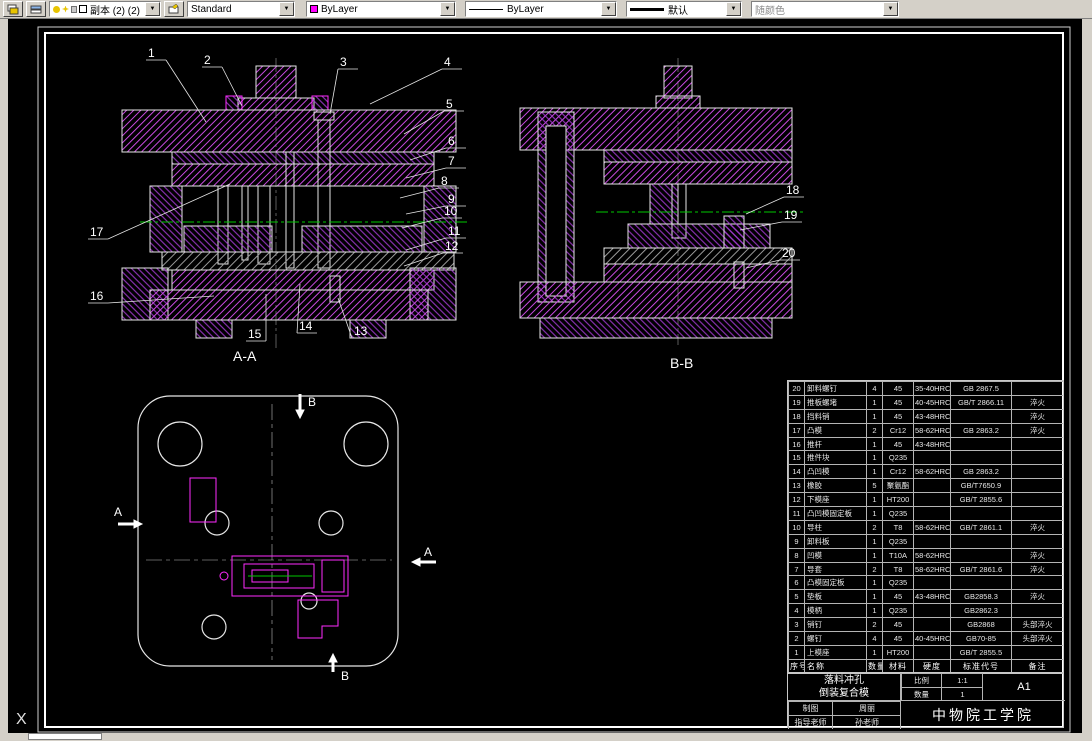 This screenshot has height=741, width=1092. I want to click on callout-number: 4, so click(447, 62).